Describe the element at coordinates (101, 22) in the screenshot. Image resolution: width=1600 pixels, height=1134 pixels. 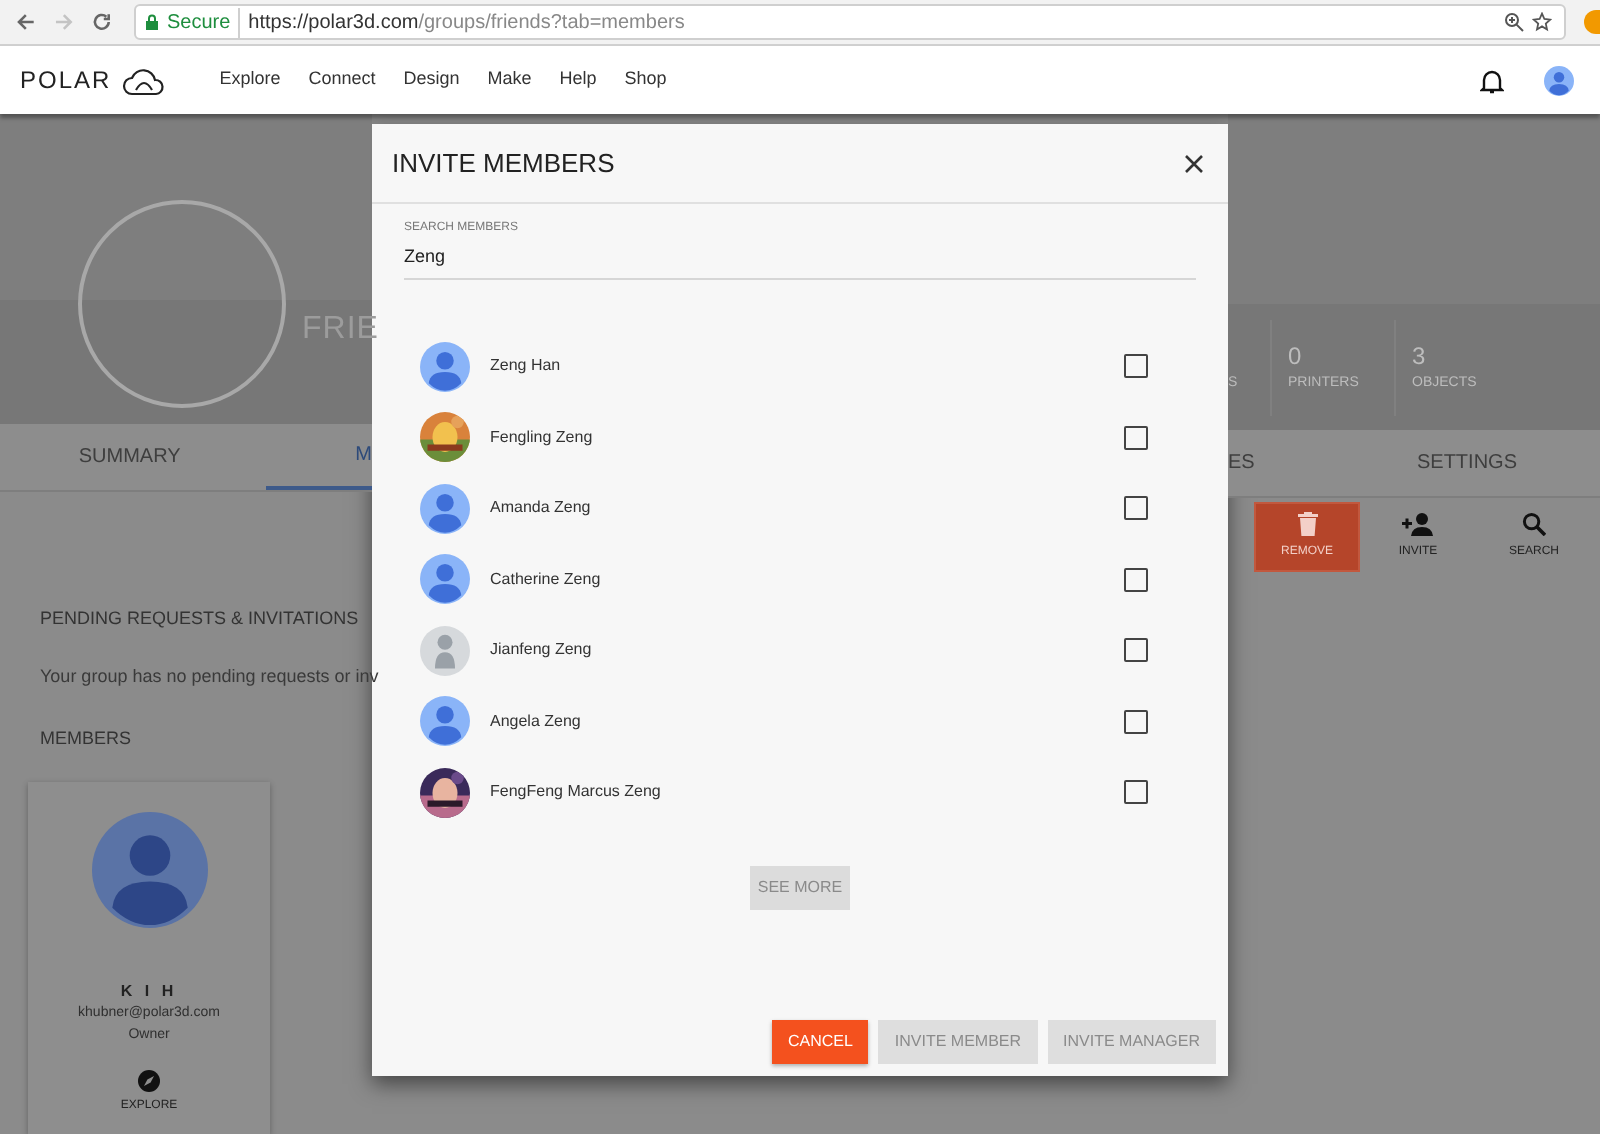
I see `reload-icon` at that location.